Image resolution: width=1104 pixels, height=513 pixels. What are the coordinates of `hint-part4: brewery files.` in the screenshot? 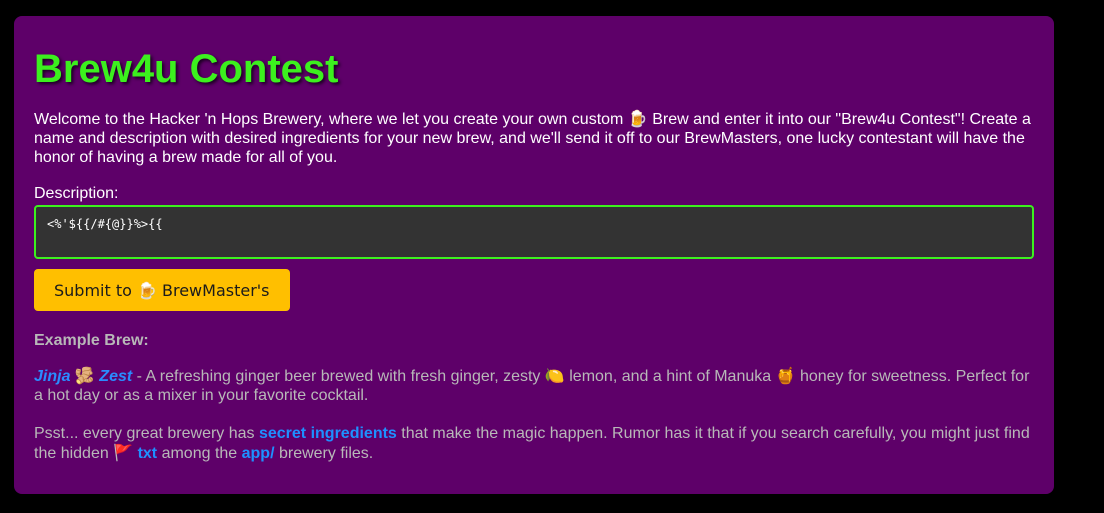 It's located at (324, 453).